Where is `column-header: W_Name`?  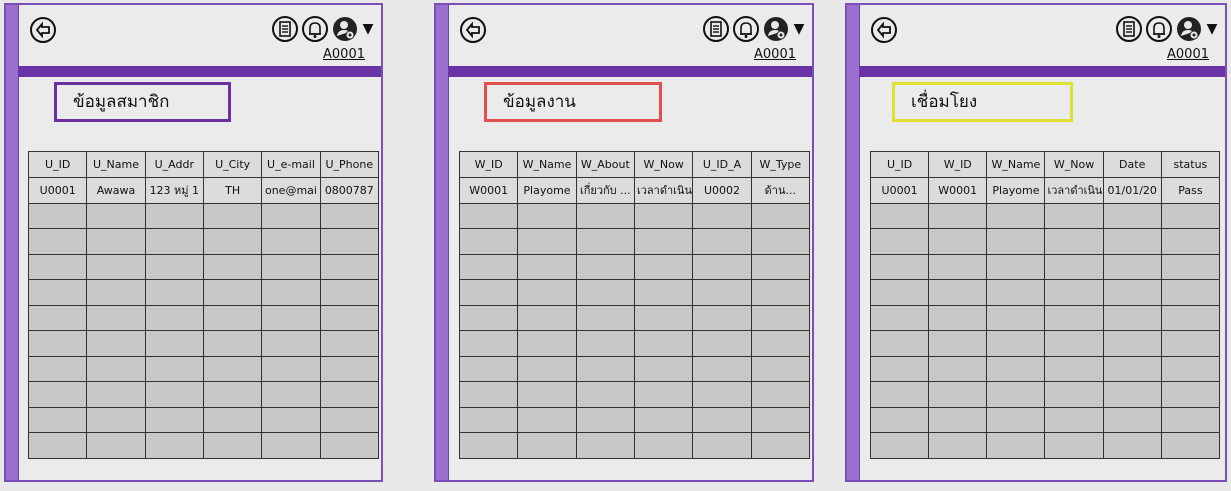
column-header: W_Name is located at coordinates (547, 164).